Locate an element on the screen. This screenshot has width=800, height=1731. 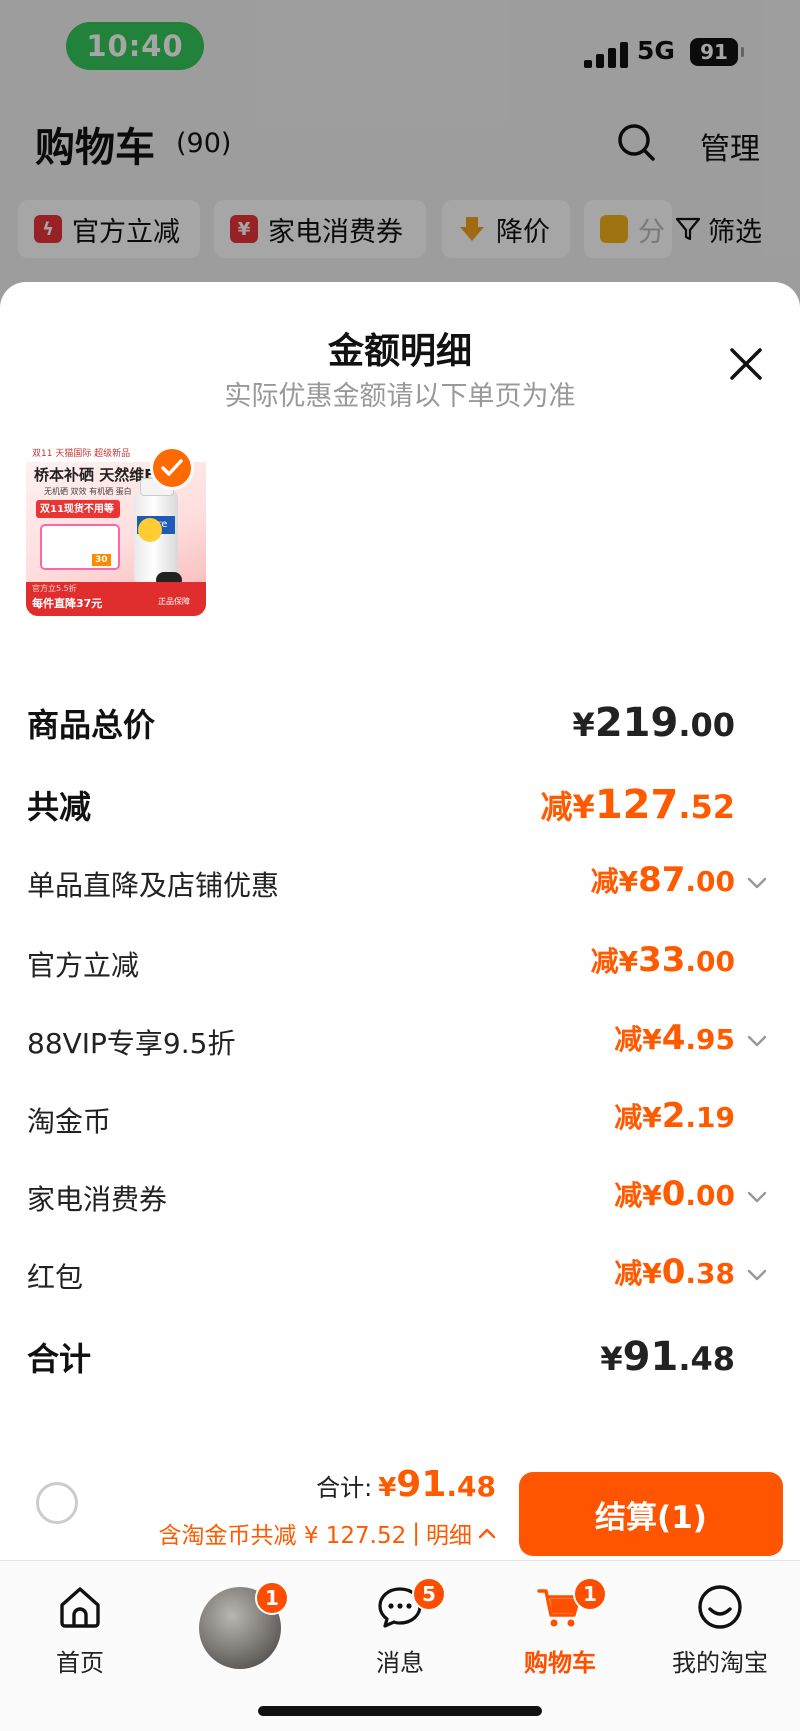
total-currency: ¥ is located at coordinates (387, 1488).